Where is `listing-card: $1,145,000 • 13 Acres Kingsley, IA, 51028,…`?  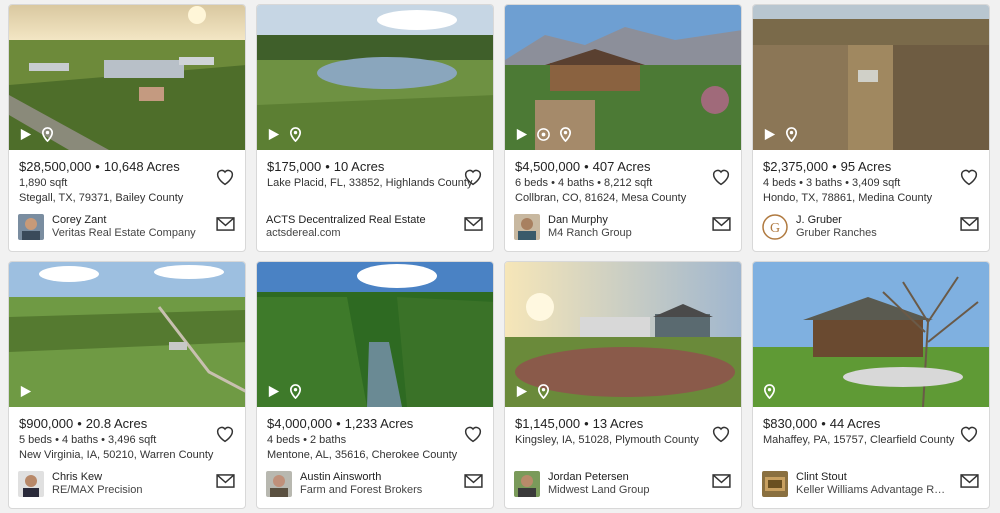
listing-card: $1,145,000 • 13 Acres Kingsley, IA, 51028,… is located at coordinates (623, 385).